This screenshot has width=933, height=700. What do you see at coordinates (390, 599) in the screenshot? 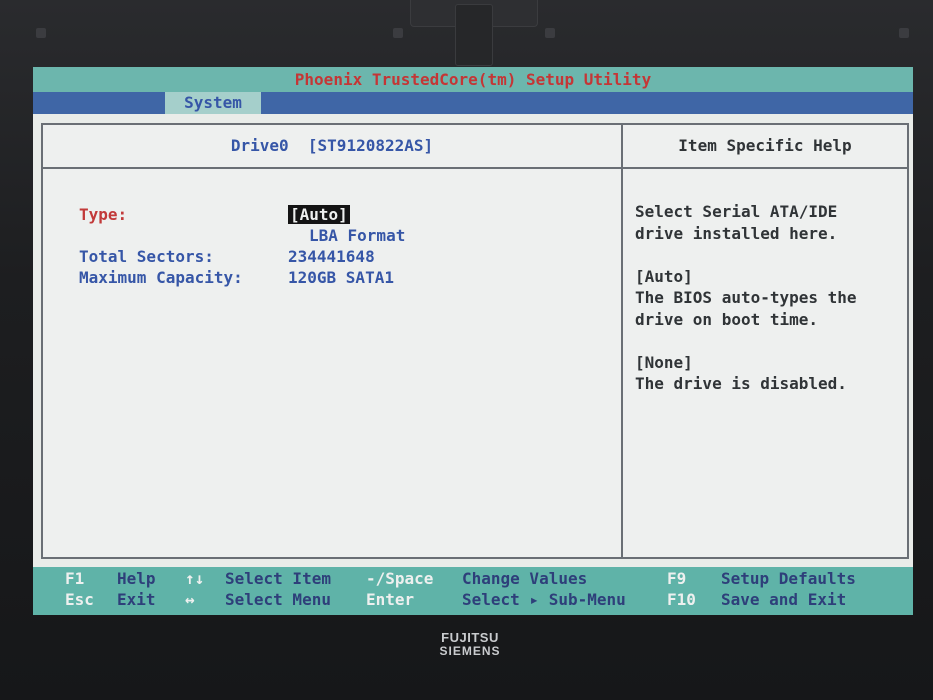
I see `key-enter: Enter` at bounding box center [390, 599].